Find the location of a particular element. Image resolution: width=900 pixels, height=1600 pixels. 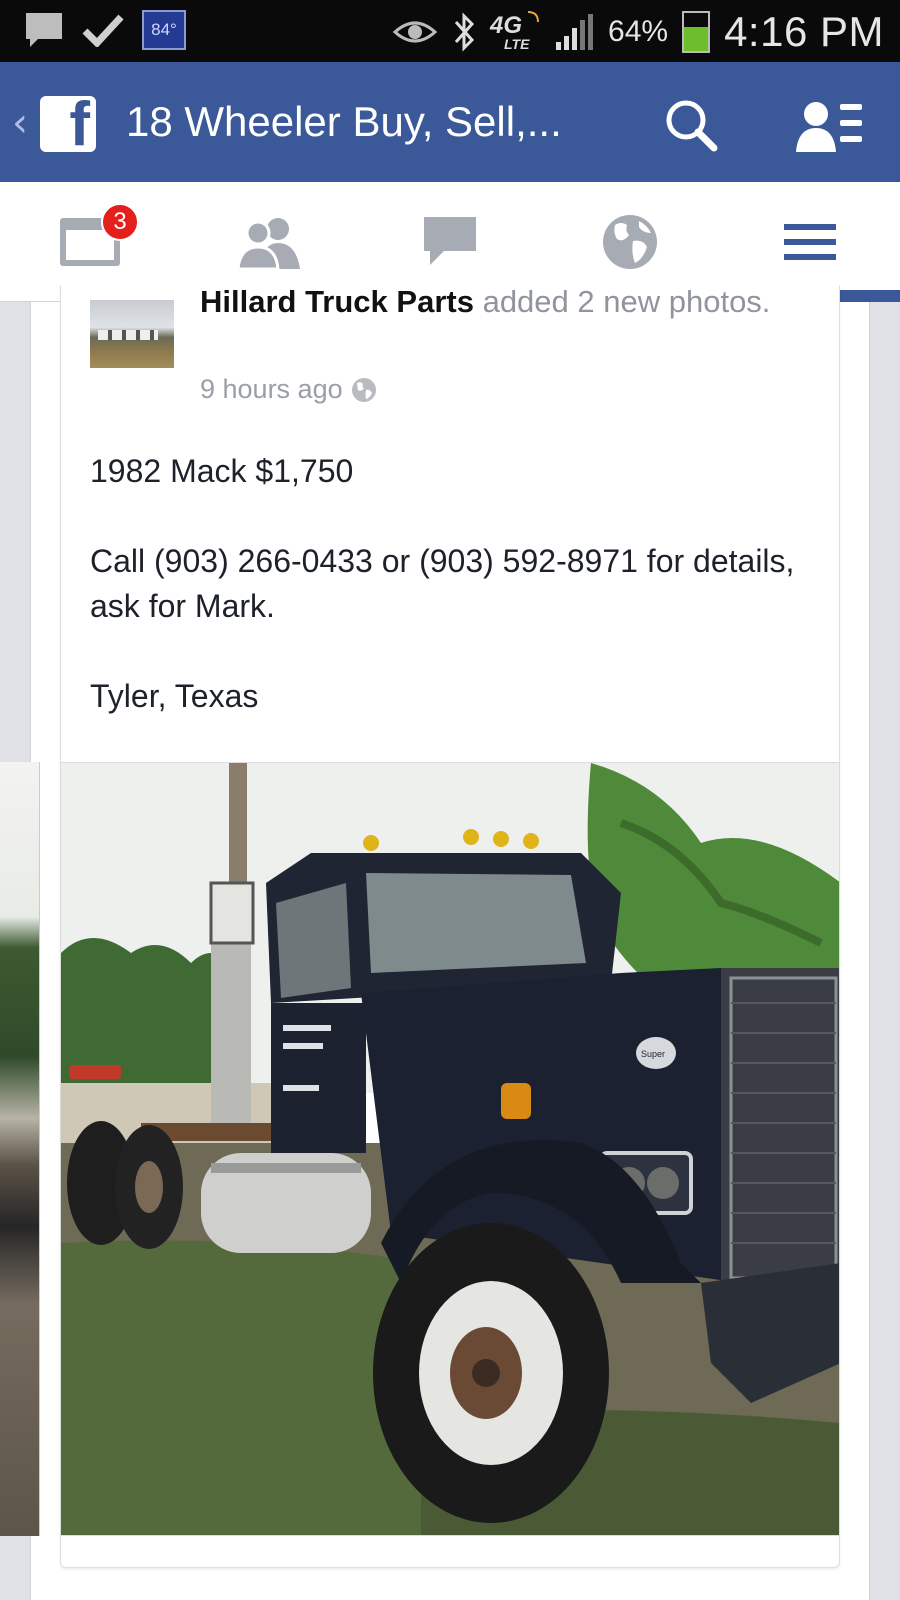

battery-fill is located at coordinates (696, 38).